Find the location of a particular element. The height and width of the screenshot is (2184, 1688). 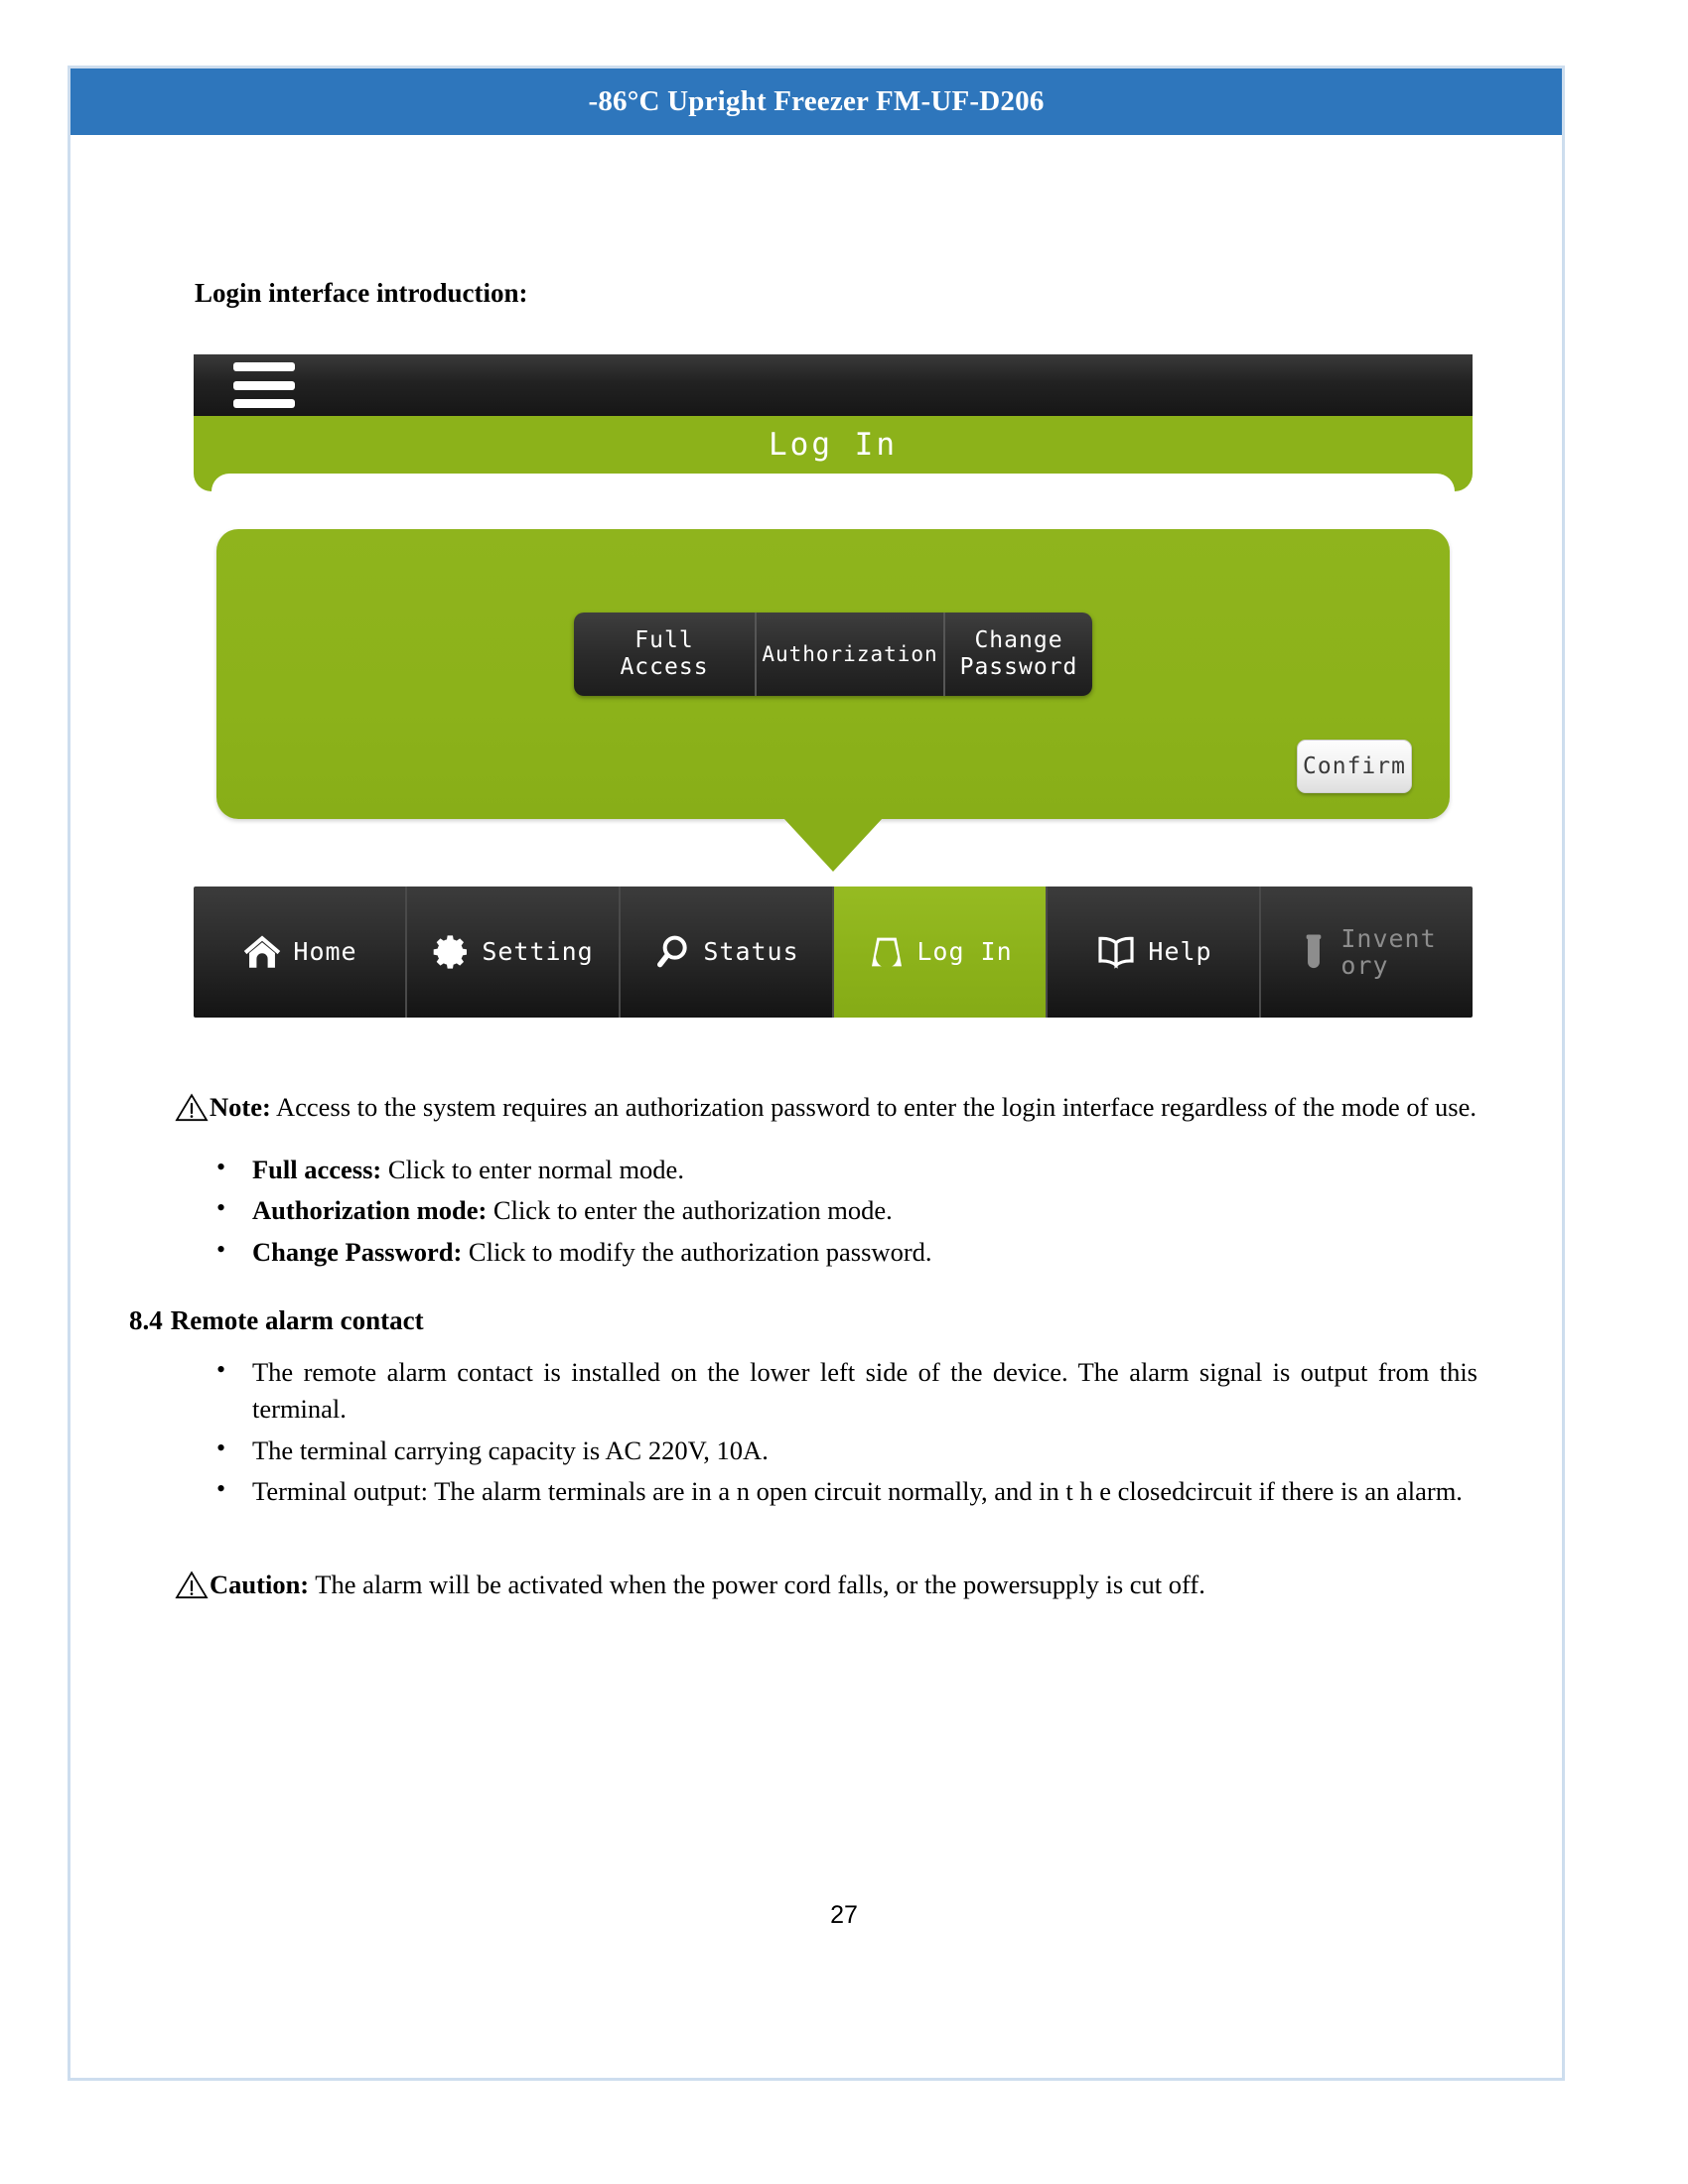

full-access-button: Full Access is located at coordinates (664, 654).